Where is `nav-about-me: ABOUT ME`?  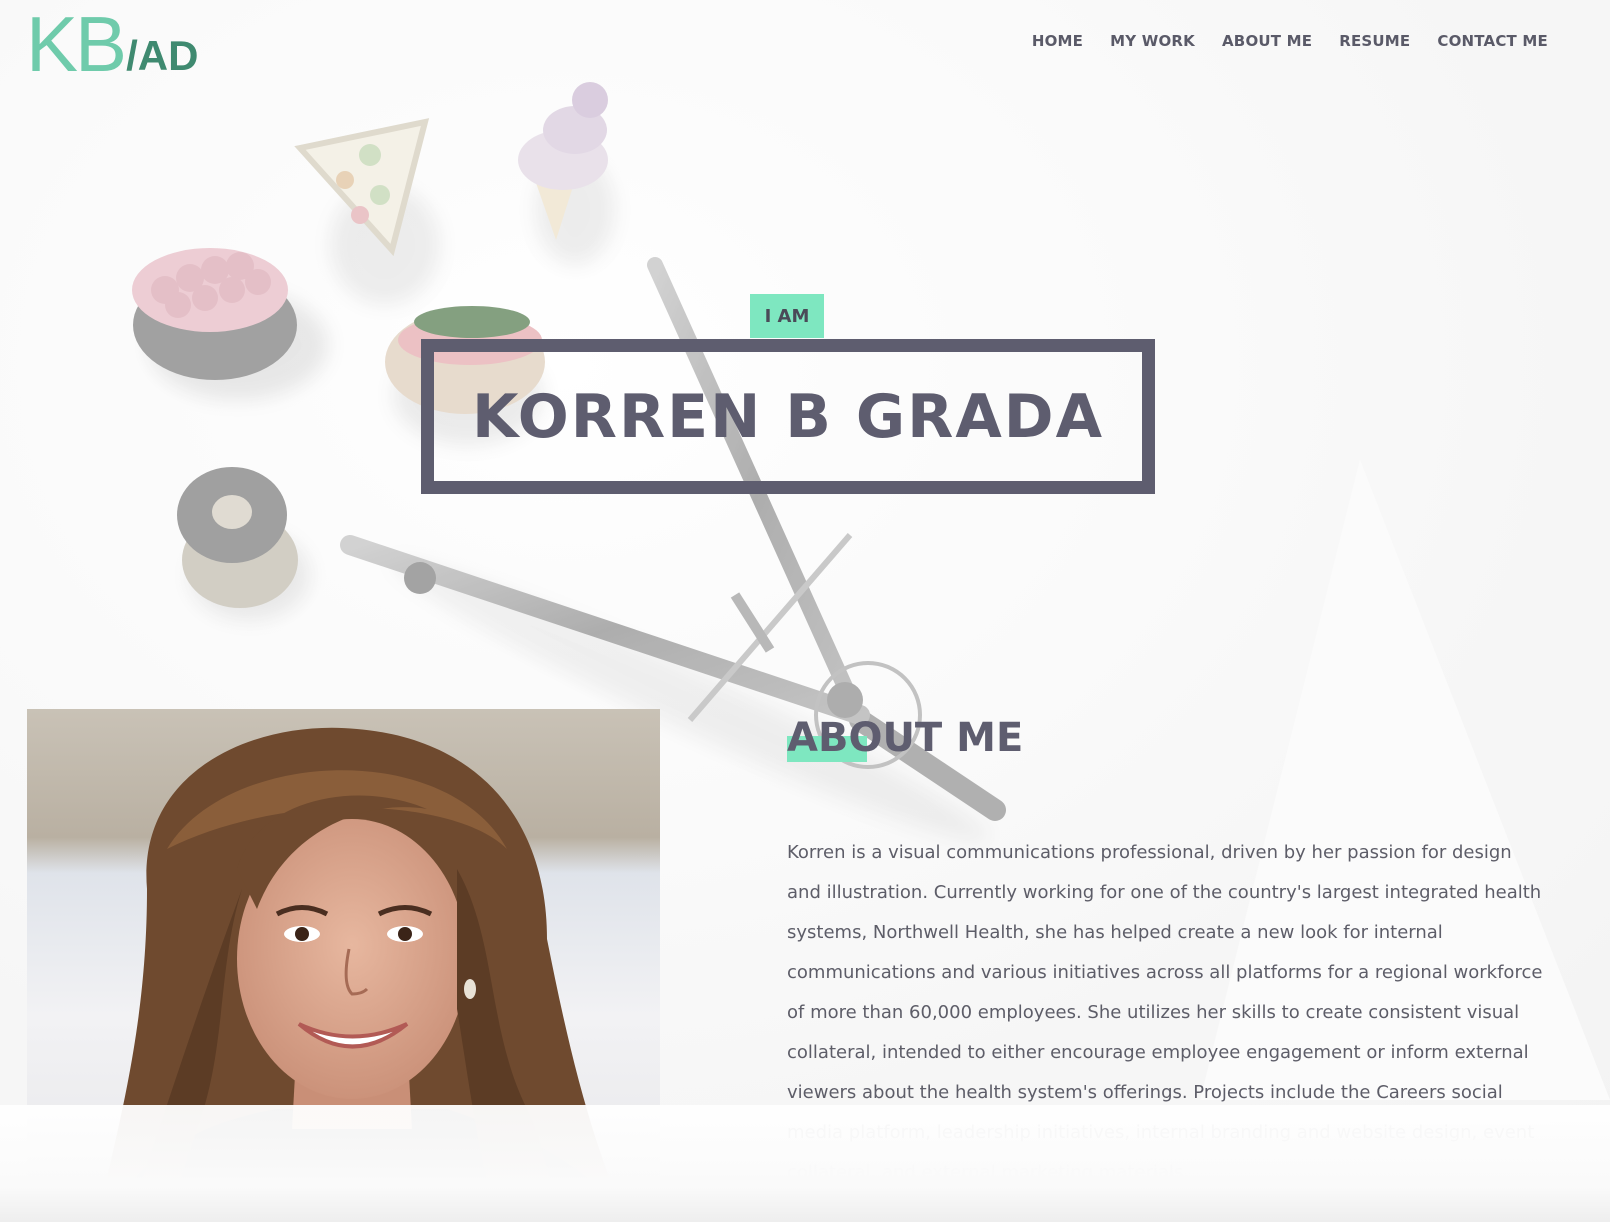
nav-about-me: ABOUT ME is located at coordinates (1267, 41).